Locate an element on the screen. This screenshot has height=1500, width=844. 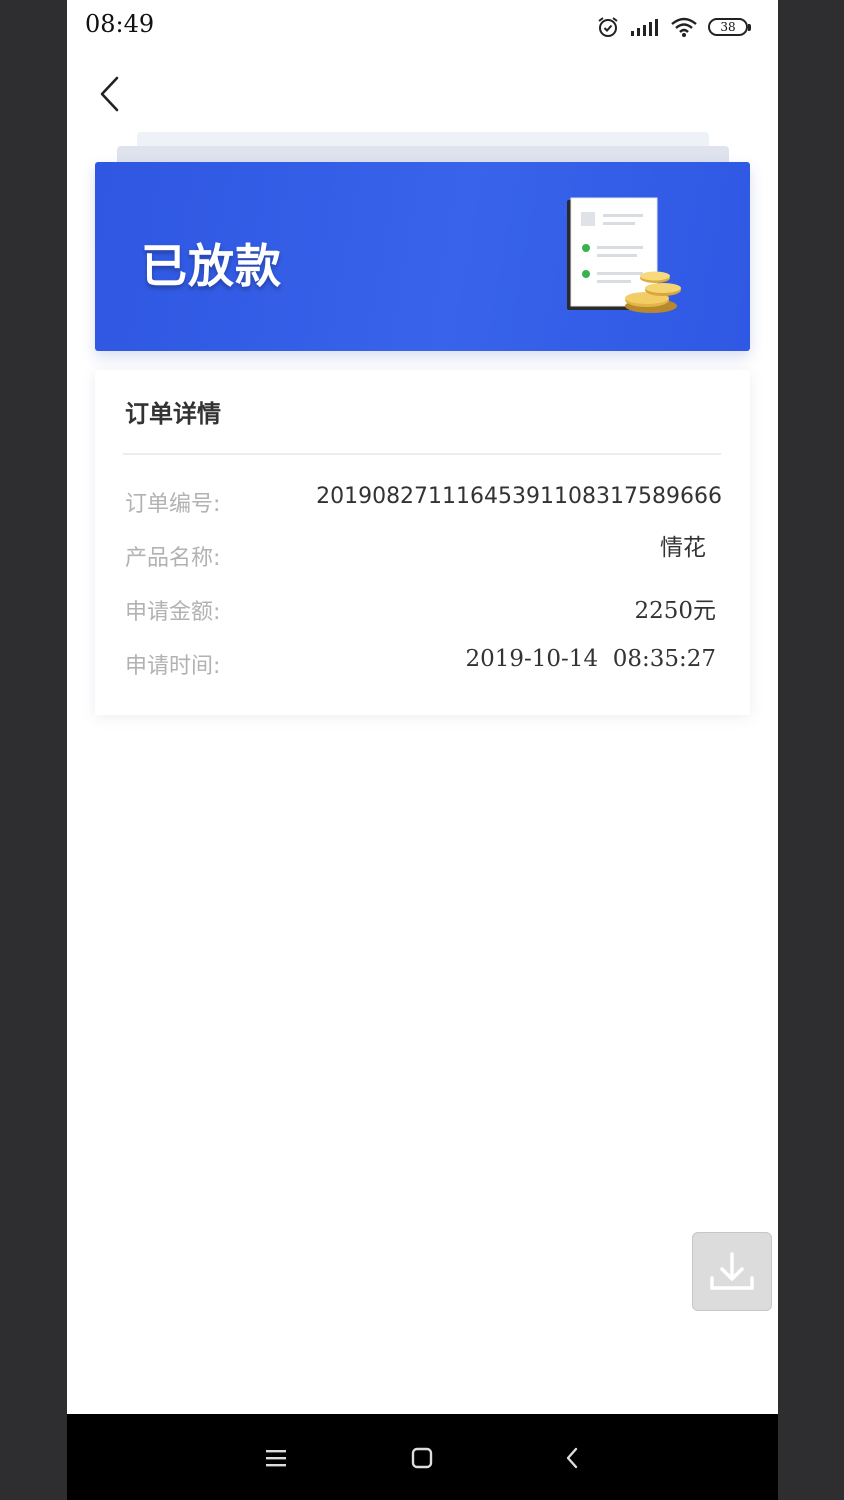
battery-level: 38 is located at coordinates (728, 27).